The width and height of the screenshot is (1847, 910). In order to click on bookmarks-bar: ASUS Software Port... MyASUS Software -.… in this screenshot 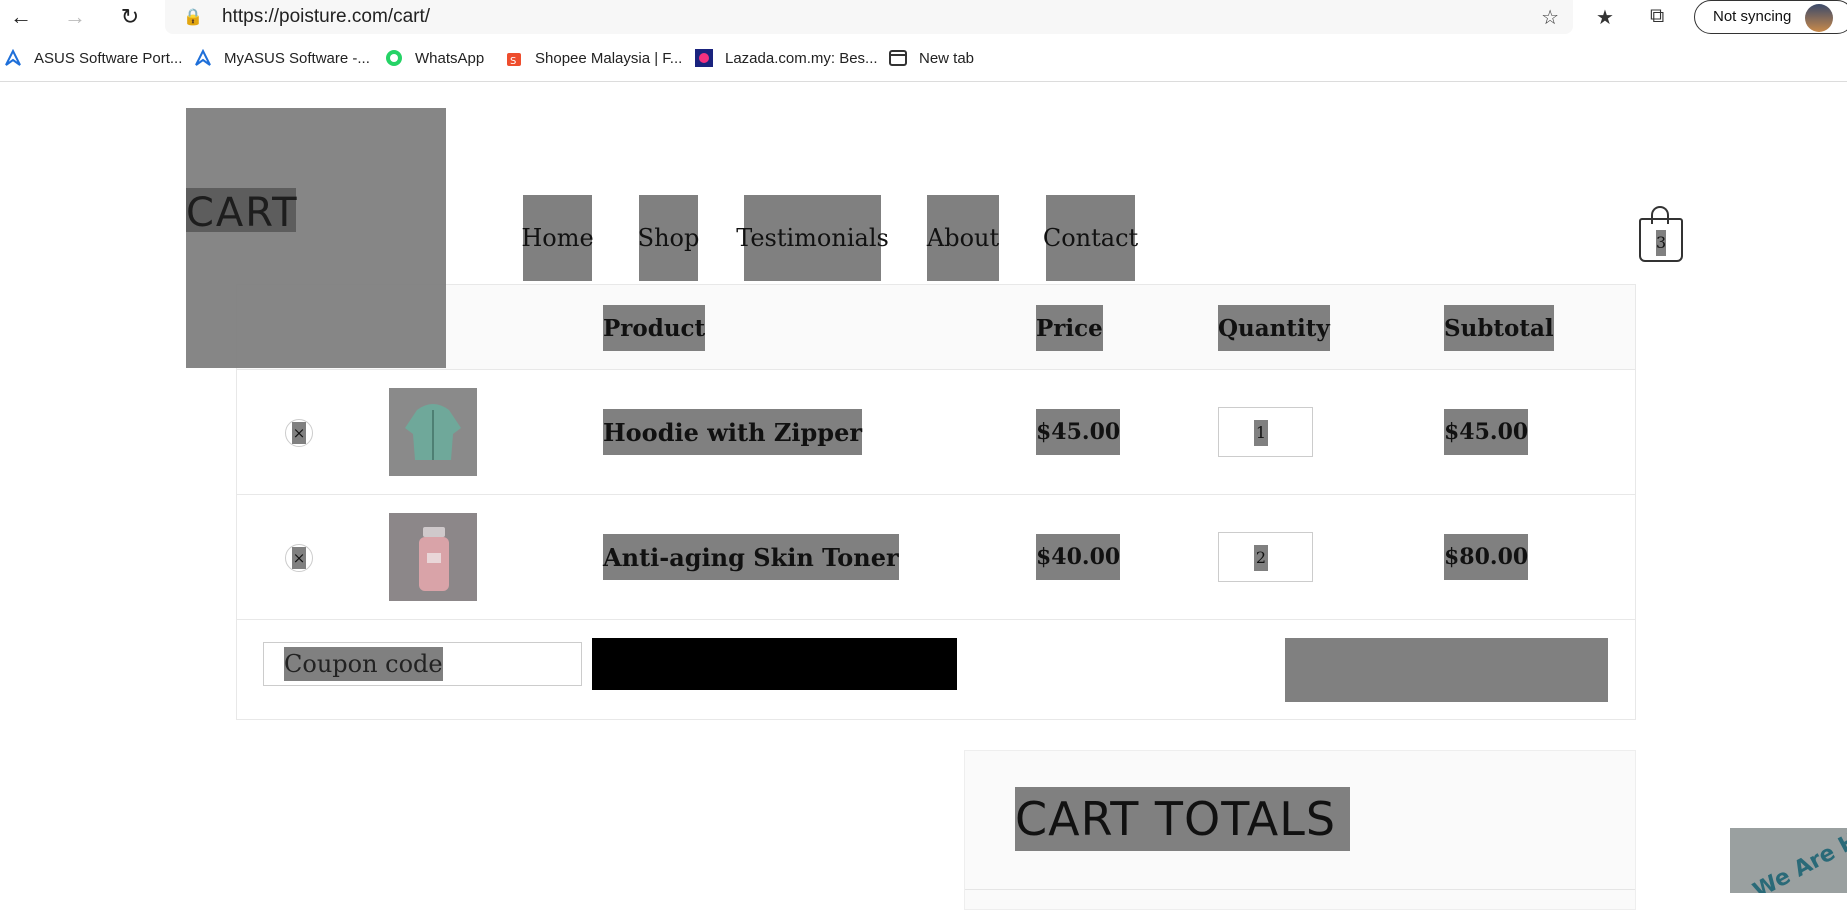, I will do `click(923, 60)`.